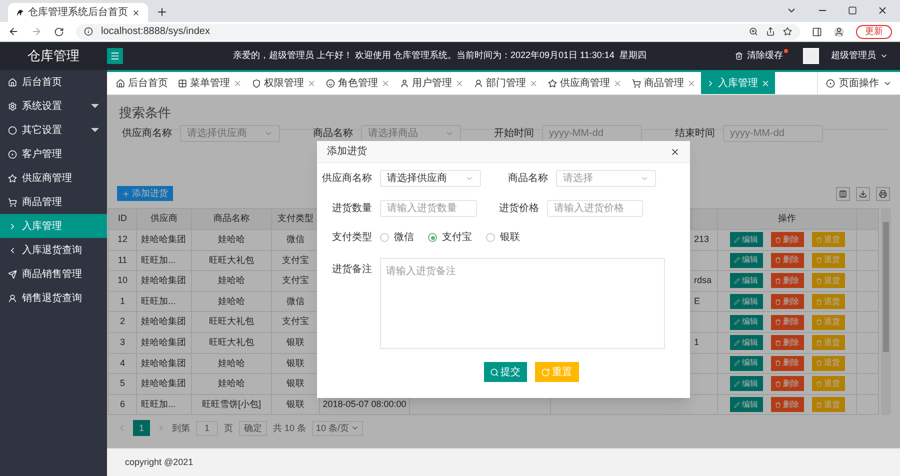 This screenshot has width=900, height=476. Describe the element at coordinates (228, 428) in the screenshot. I see `page-unit: 页` at that location.